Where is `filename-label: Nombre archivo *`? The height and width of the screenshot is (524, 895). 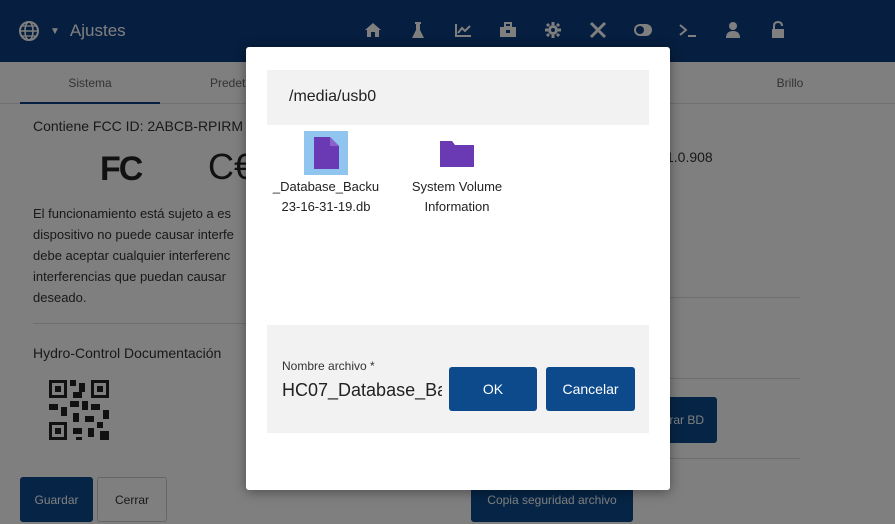
filename-label: Nombre archivo * is located at coordinates (328, 366).